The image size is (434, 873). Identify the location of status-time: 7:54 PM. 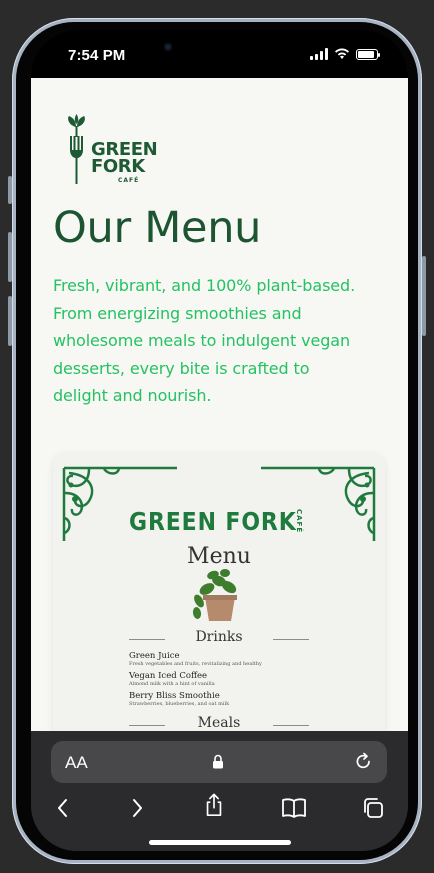
(97, 55).